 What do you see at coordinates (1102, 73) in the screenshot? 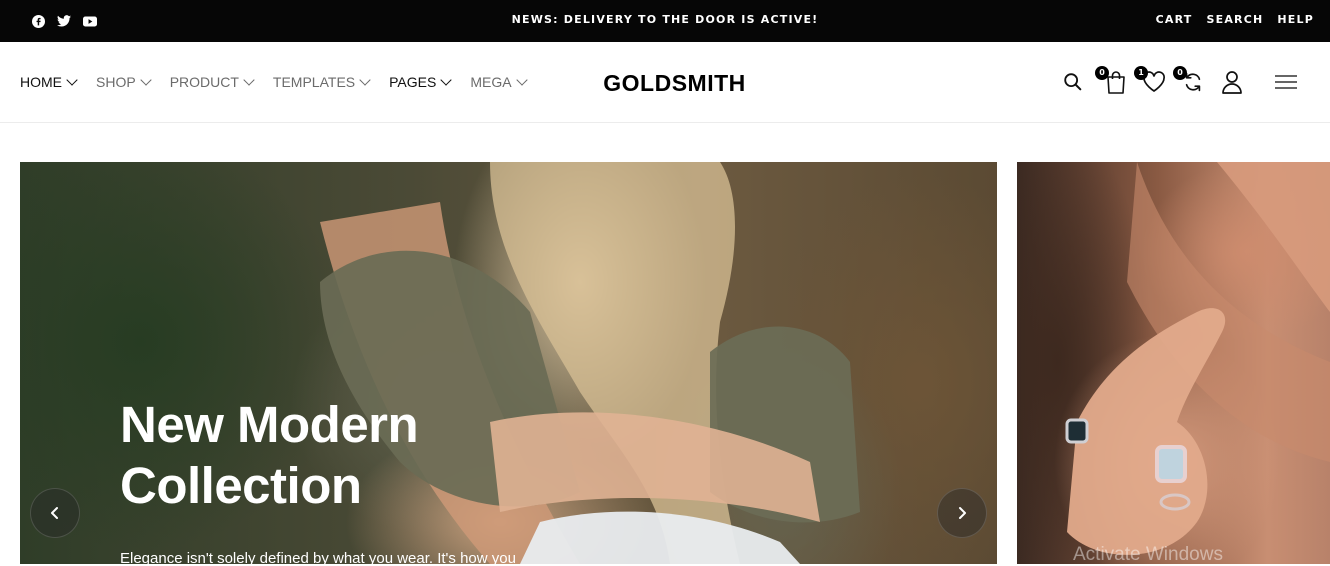
I see `cart-count-badge: 0` at bounding box center [1102, 73].